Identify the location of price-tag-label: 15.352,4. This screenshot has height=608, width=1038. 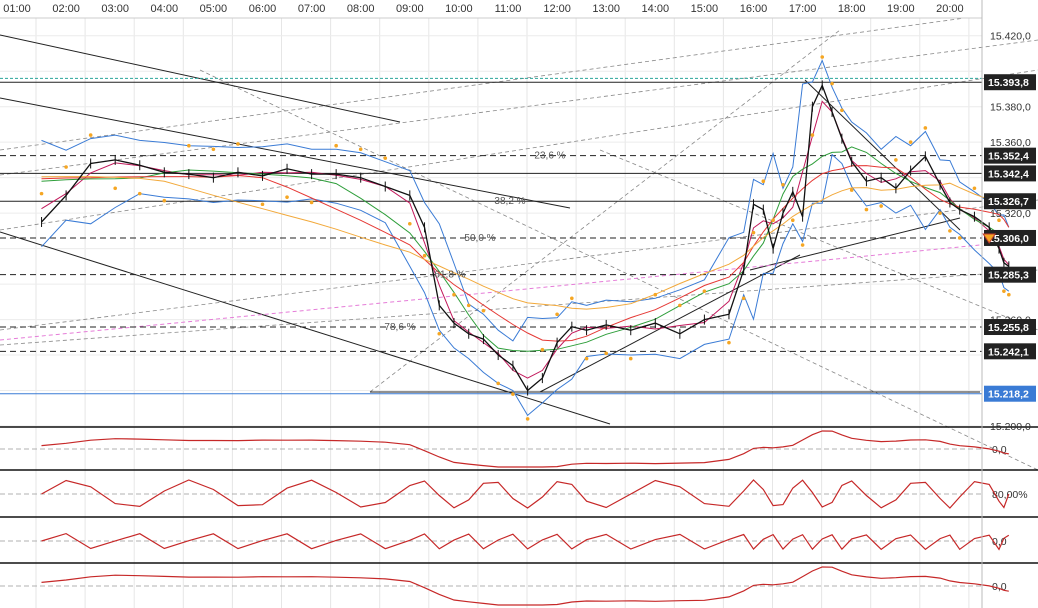
(1008, 157).